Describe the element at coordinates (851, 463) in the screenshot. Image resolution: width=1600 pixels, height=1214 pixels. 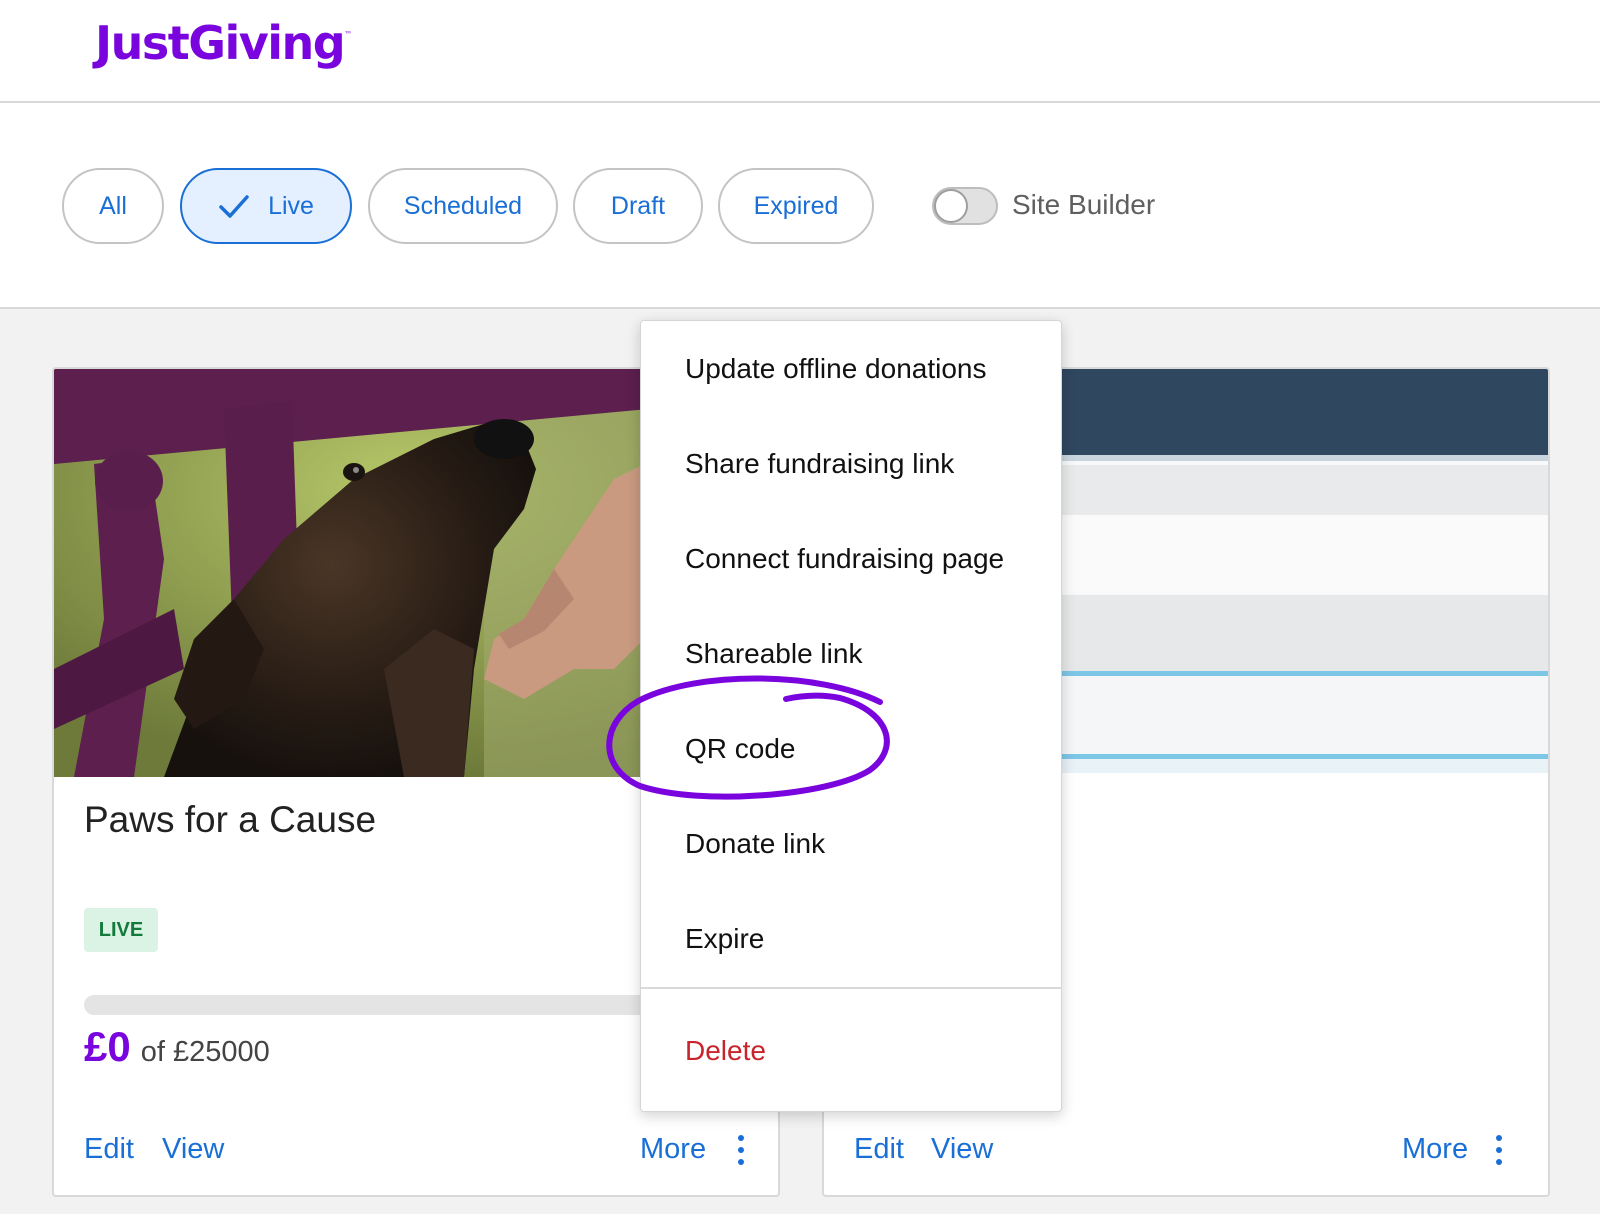
I see `menu-item-share-fundraising-link: Share fundraising link` at that location.